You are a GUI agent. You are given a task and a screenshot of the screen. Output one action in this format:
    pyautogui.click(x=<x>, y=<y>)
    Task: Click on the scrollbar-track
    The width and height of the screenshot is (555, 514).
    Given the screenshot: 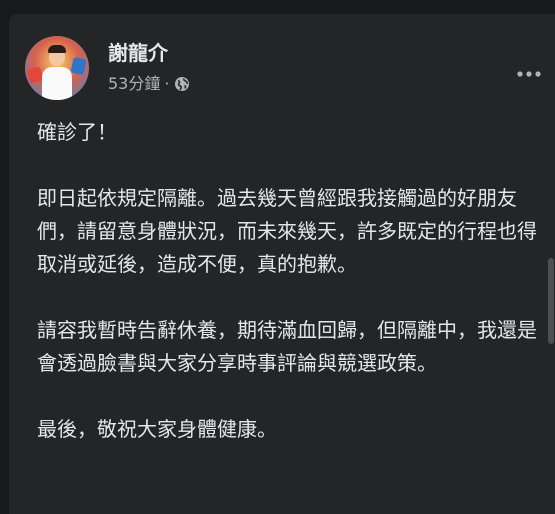 What is the action you would take?
    pyautogui.click(x=551, y=257)
    